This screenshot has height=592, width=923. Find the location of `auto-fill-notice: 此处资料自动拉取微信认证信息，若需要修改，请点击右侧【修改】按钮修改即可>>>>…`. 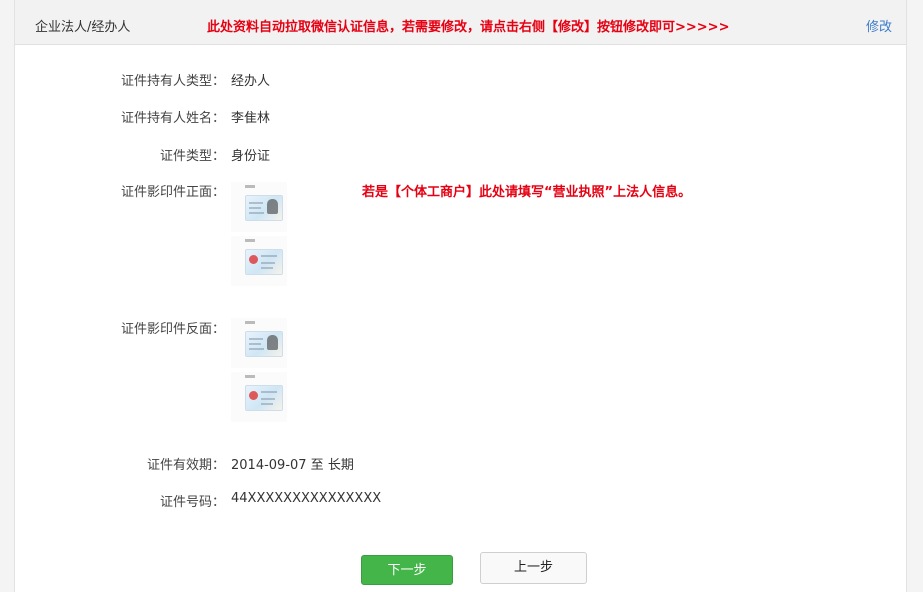

auto-fill-notice: 此处资料自动拉取微信认证信息，若需要修改，请点击右侧【修改】按钮修改即可>>>>… is located at coordinates (468, 27).